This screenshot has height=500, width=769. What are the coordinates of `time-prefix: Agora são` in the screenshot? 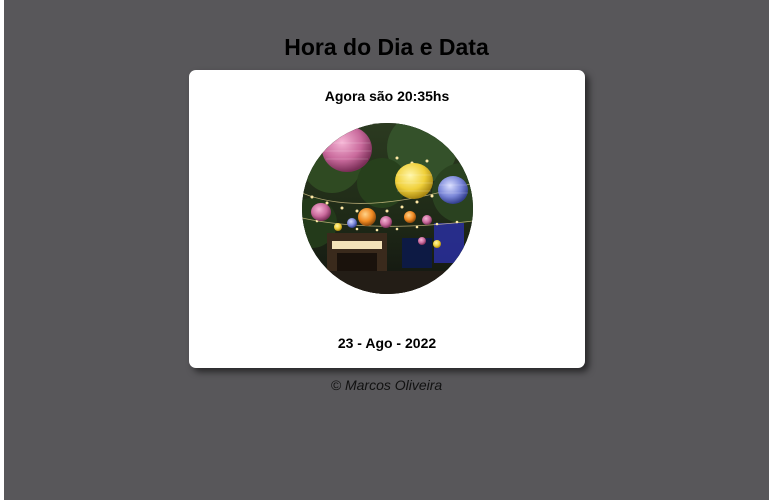 It's located at (361, 96).